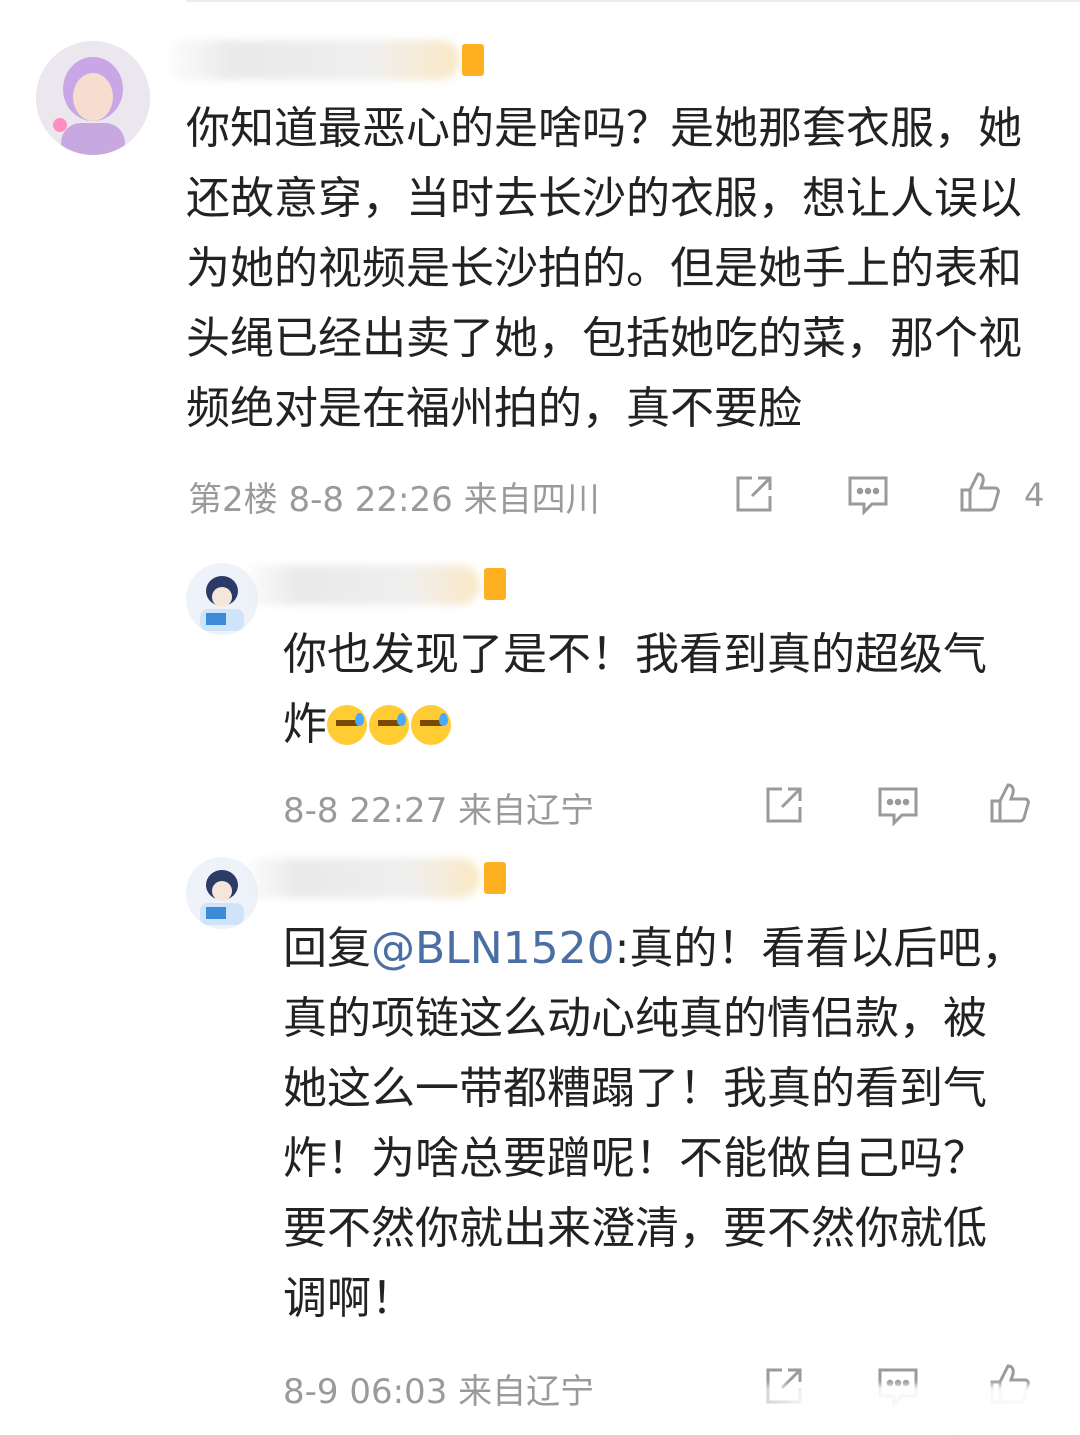 Image resolution: width=1080 pixels, height=1435 pixels. What do you see at coordinates (1034, 495) in the screenshot?
I see `like-count: 4` at bounding box center [1034, 495].